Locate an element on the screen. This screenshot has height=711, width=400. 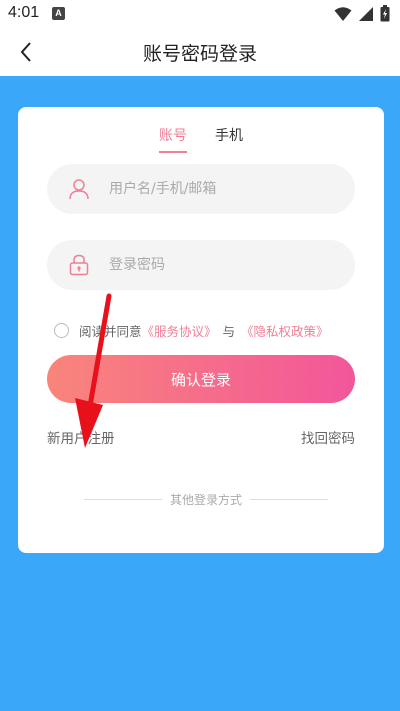
other-login-divider: 其他登录方式 is located at coordinates (206, 499).